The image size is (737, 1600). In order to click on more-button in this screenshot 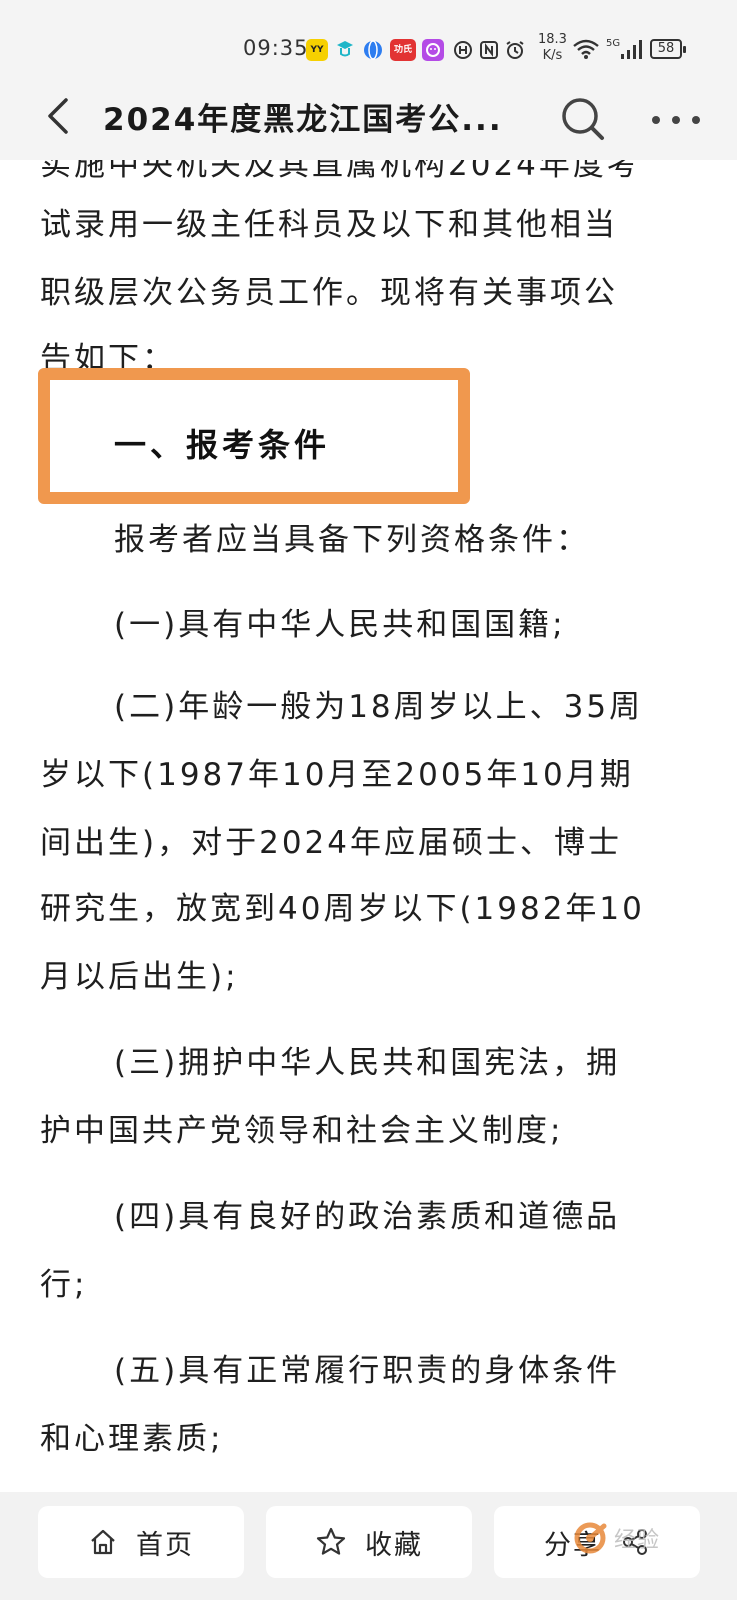, I will do `click(676, 120)`.